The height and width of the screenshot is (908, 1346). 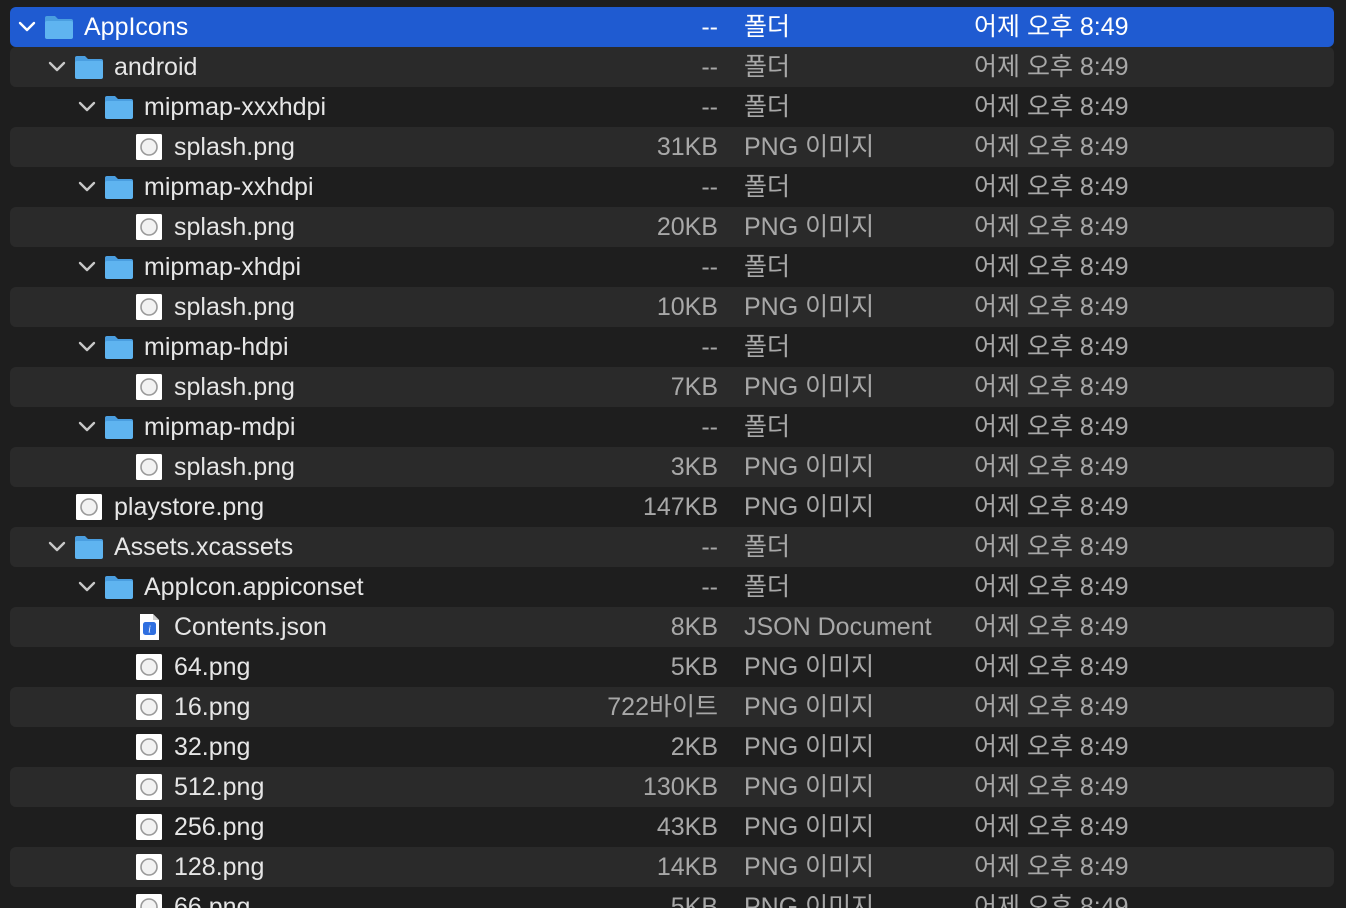 I want to click on file-row: splash.png 3KB PNG 이미지 어제 오후 8:49, so click(x=672, y=467).